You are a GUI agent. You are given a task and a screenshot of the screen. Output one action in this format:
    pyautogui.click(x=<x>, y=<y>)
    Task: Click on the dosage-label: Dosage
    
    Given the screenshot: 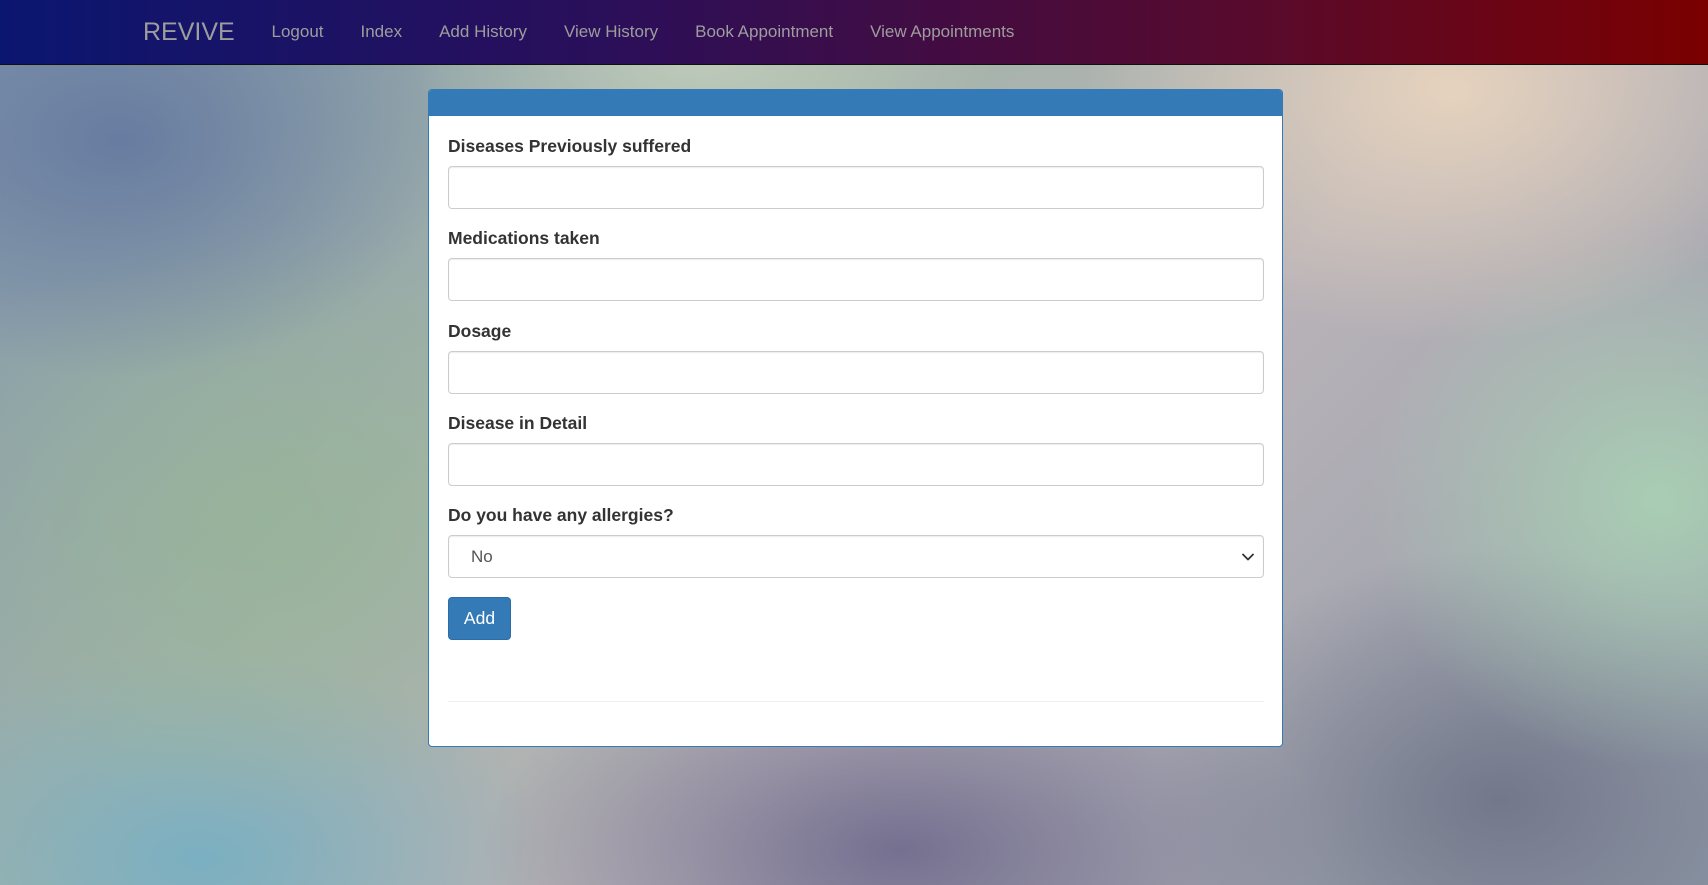 What is the action you would take?
    pyautogui.click(x=480, y=331)
    